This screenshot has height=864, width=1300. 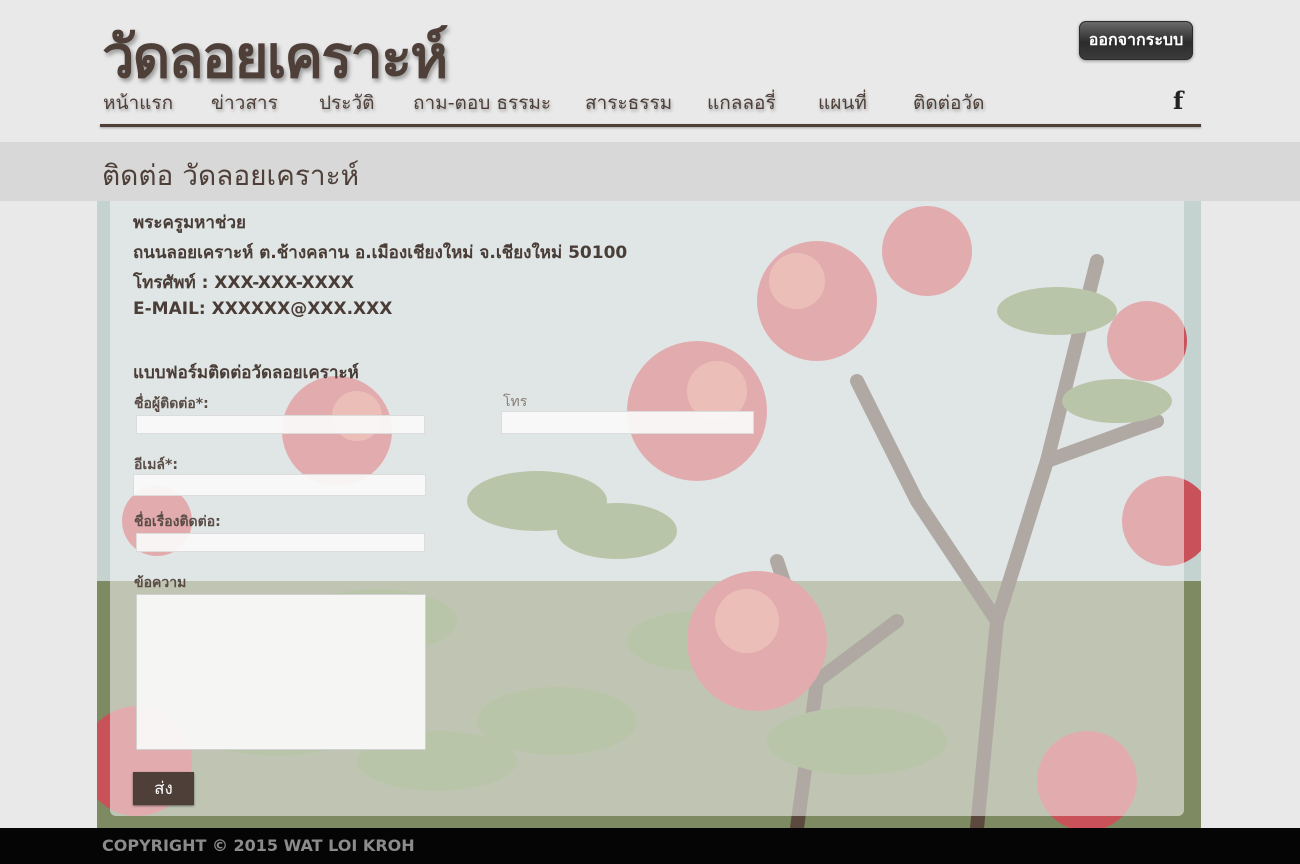 I want to click on nav-item-map: แผนที่, so click(x=842, y=103).